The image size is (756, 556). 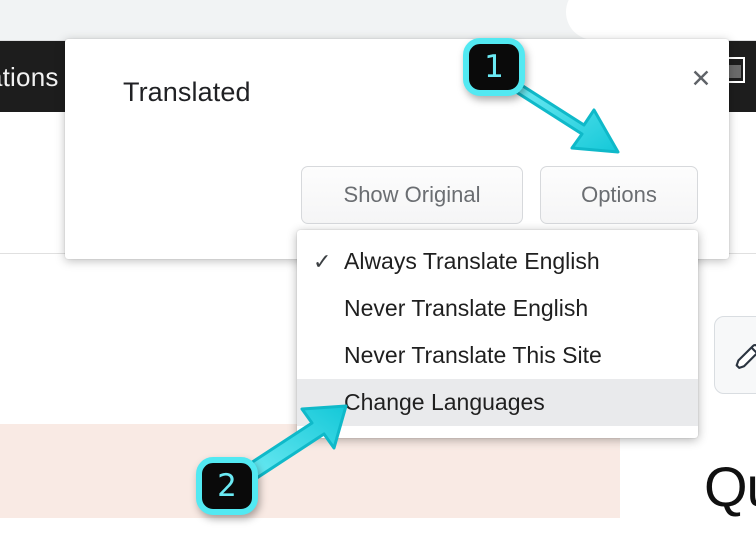 I want to click on popup-actions: Show Original Options, so click(x=499, y=195).